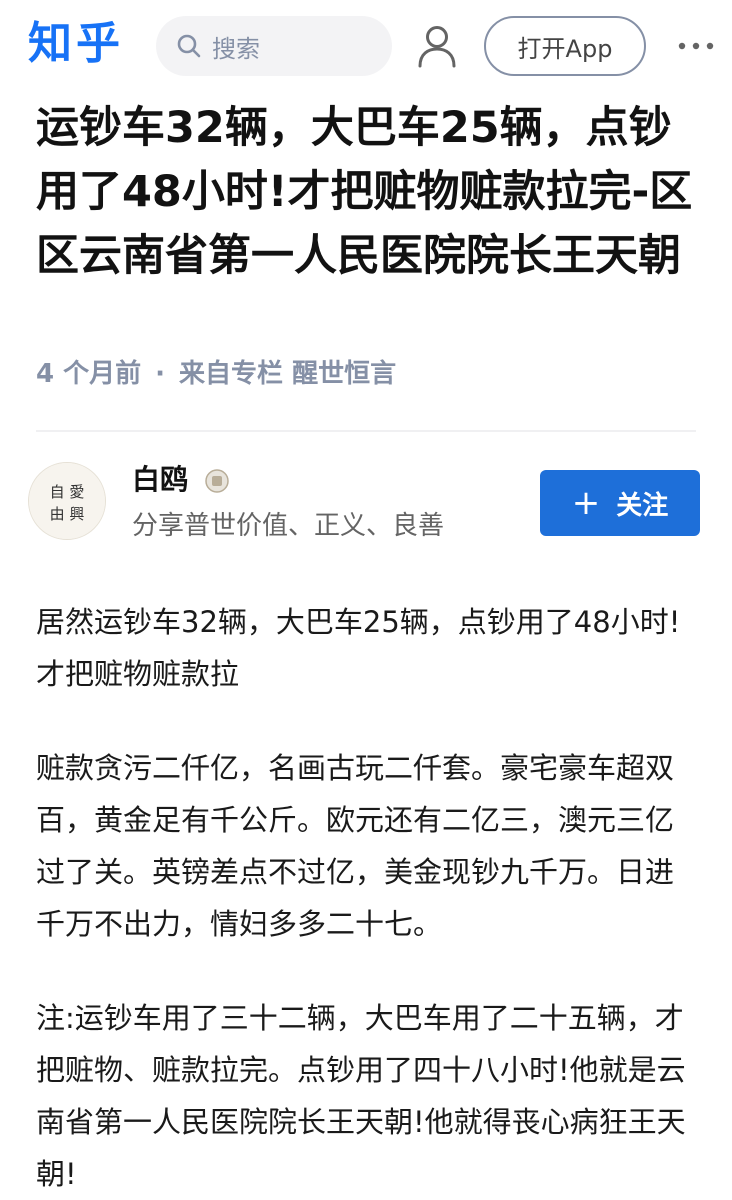  I want to click on author-bio: 分享普世价值、正义、良善, so click(288, 526).